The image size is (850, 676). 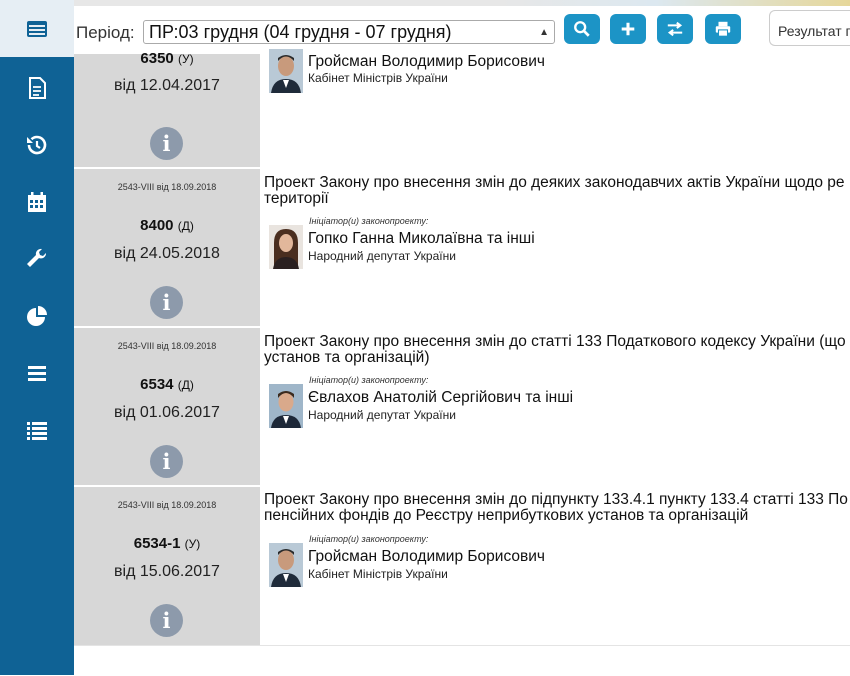 I want to click on print-button, so click(x=723, y=29).